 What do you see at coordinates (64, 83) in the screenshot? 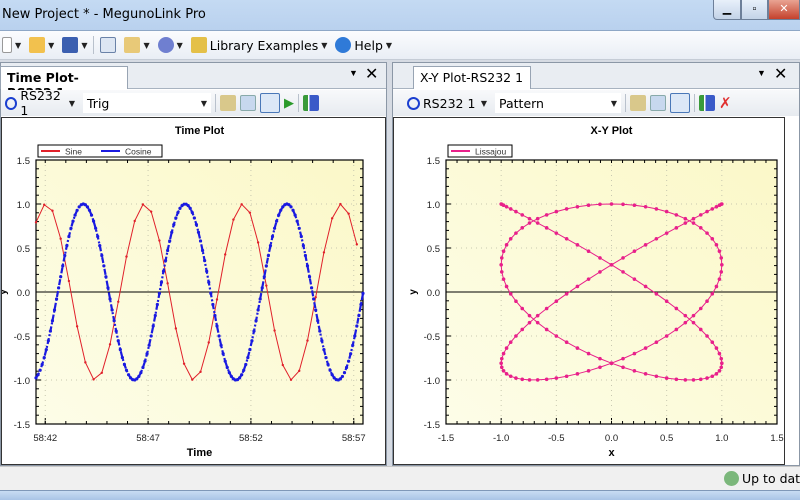
I see `tab-time-plot: Time Plot-RS232 1` at bounding box center [64, 83].